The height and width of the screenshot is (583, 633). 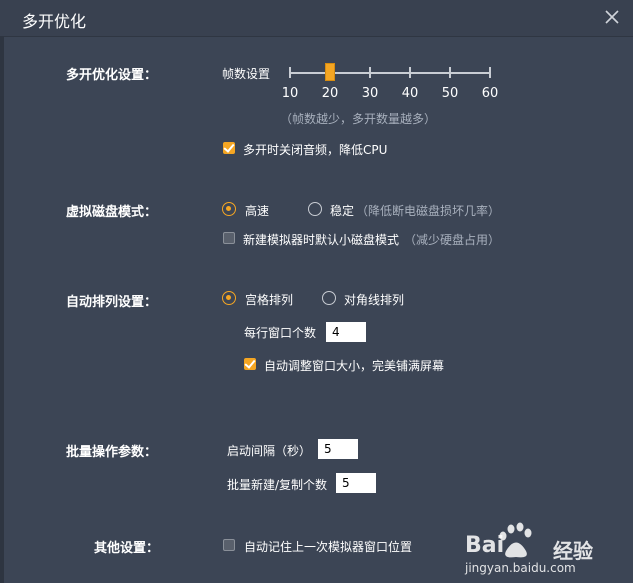 What do you see at coordinates (612, 17) in the screenshot?
I see `close-icon` at bounding box center [612, 17].